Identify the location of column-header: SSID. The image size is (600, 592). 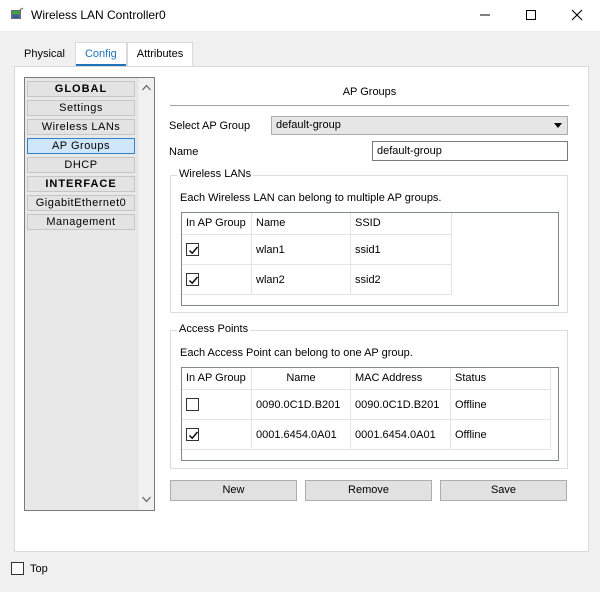
(401, 224).